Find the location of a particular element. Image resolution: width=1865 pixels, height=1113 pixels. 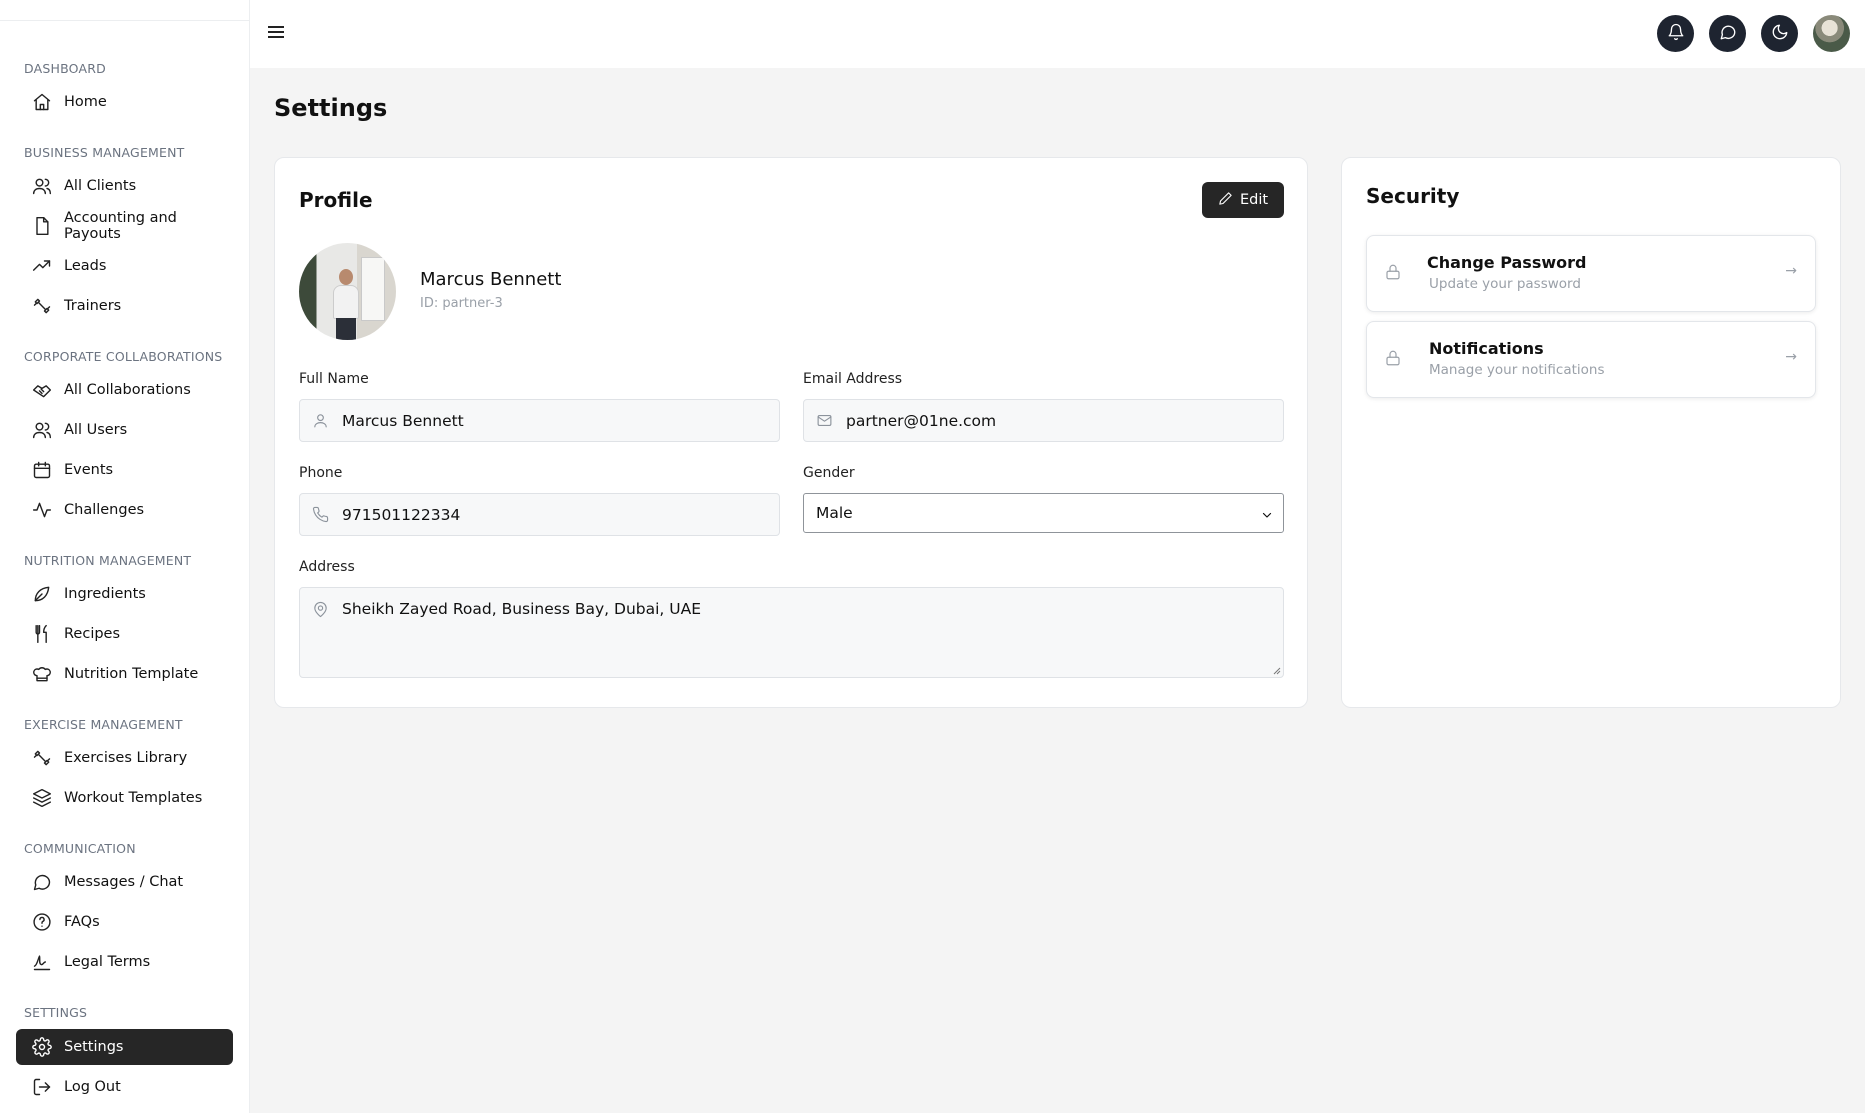

profile-name: Marcus Bennett is located at coordinates (491, 279).